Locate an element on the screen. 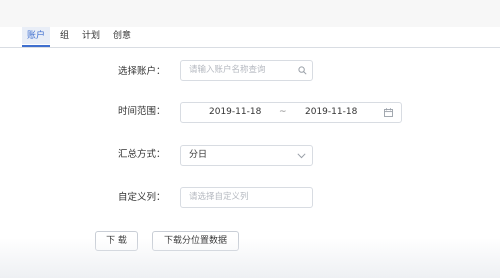 This screenshot has height=278, width=500. tab-group: 组 is located at coordinates (64, 36).